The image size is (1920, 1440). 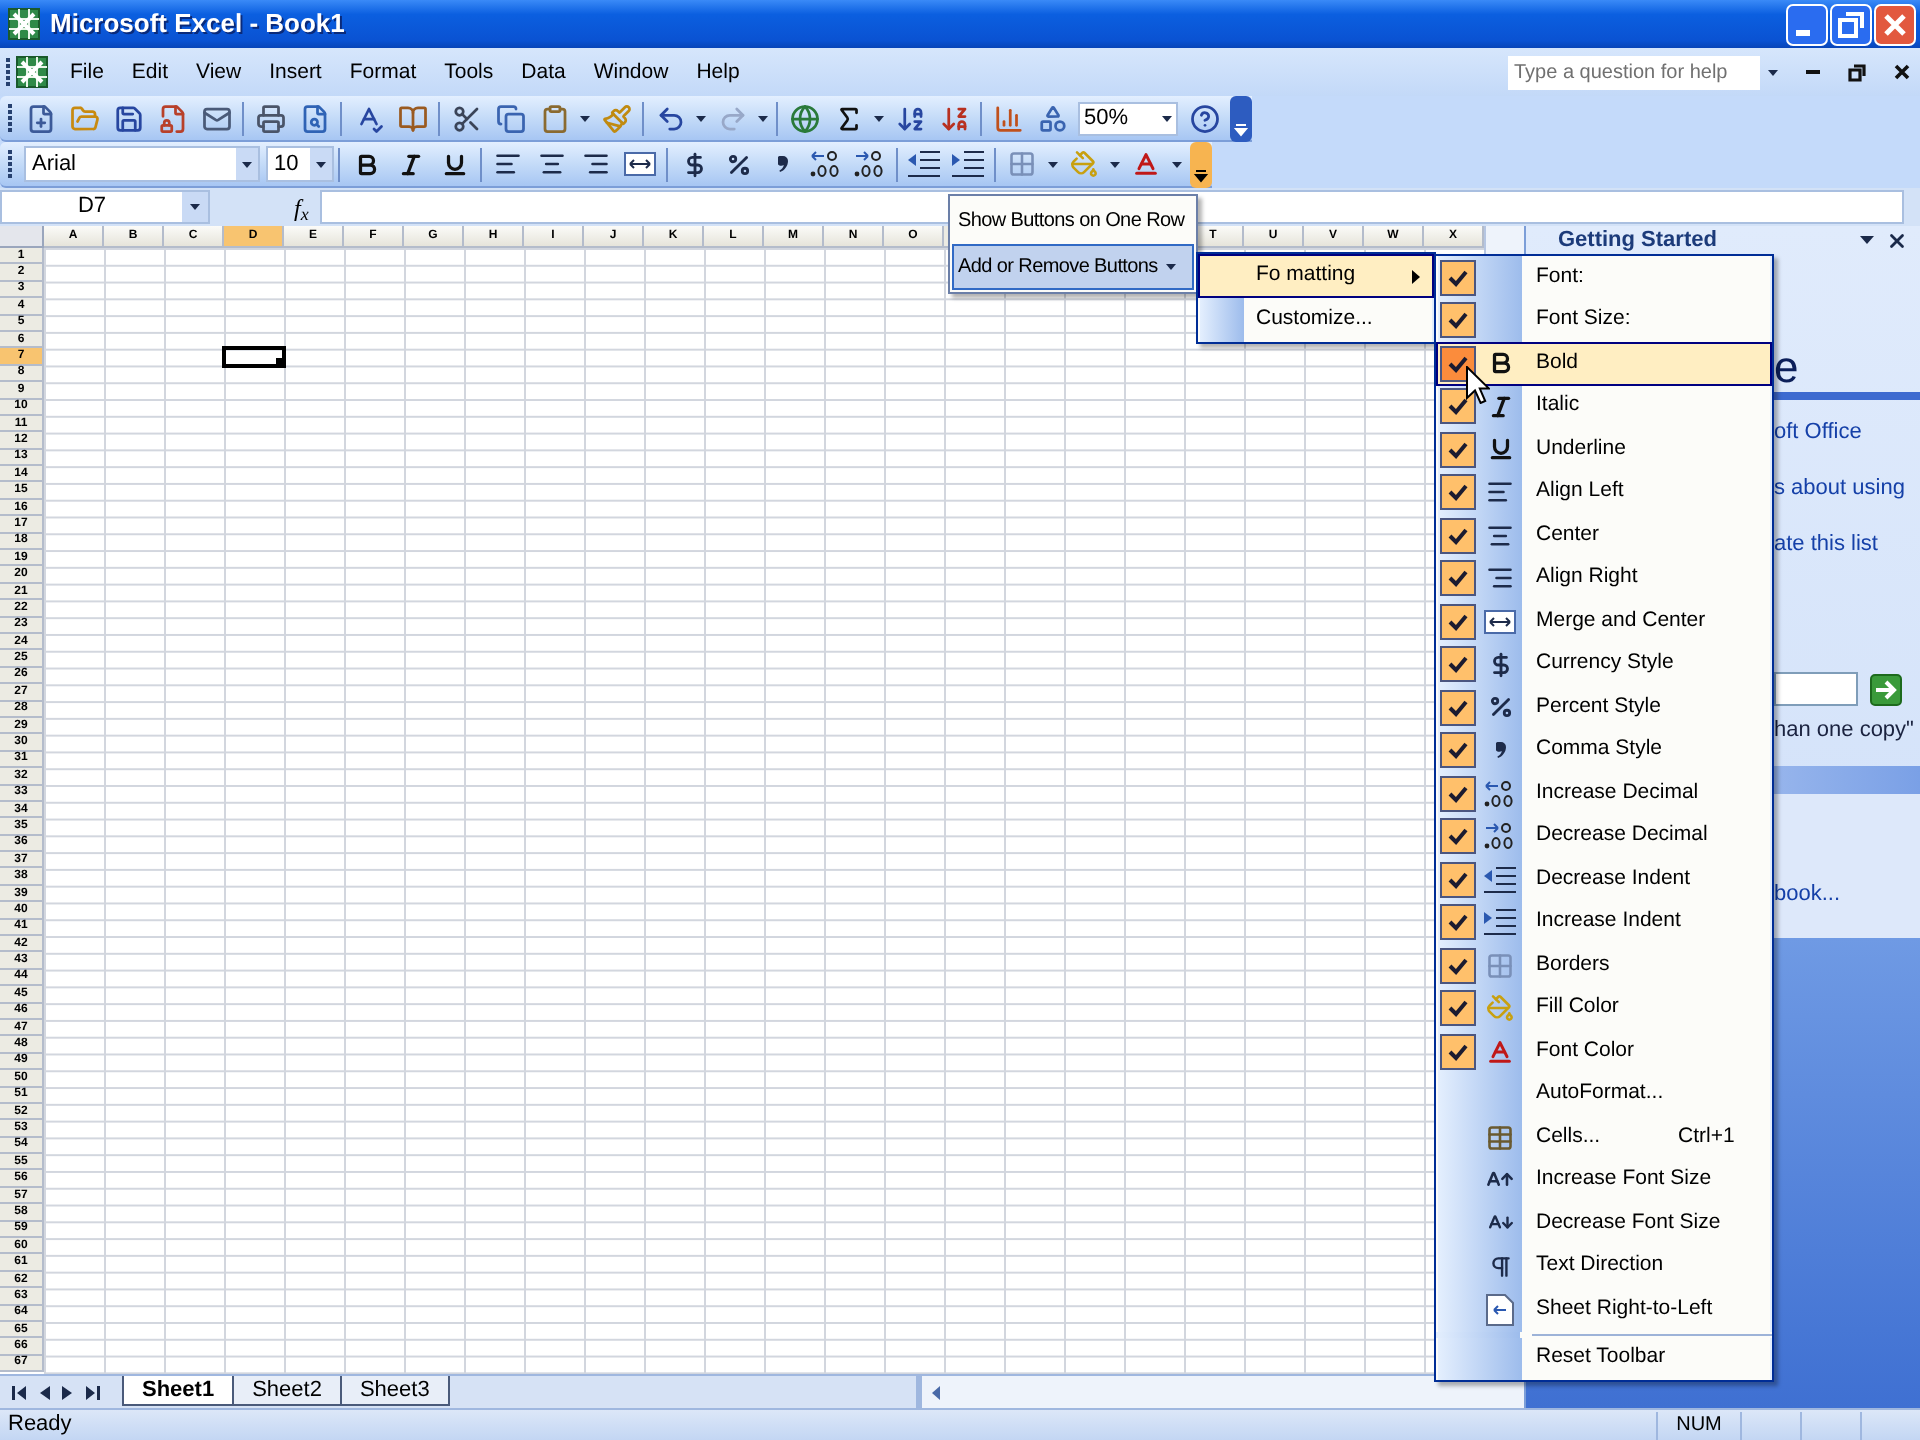 What do you see at coordinates (1638, 240) in the screenshot?
I see `task-pane-title: Getting Started` at bounding box center [1638, 240].